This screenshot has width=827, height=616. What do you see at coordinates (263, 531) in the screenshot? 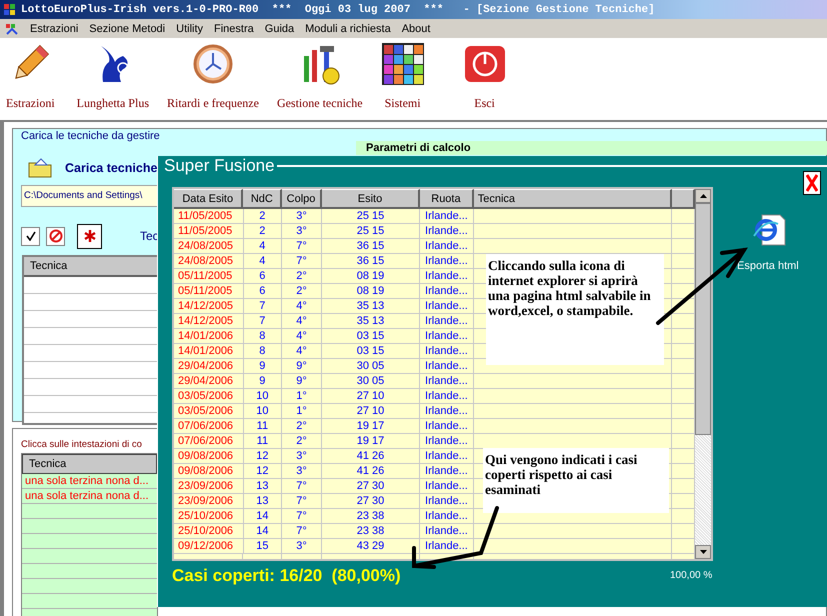
I see `table-cell: 14` at bounding box center [263, 531].